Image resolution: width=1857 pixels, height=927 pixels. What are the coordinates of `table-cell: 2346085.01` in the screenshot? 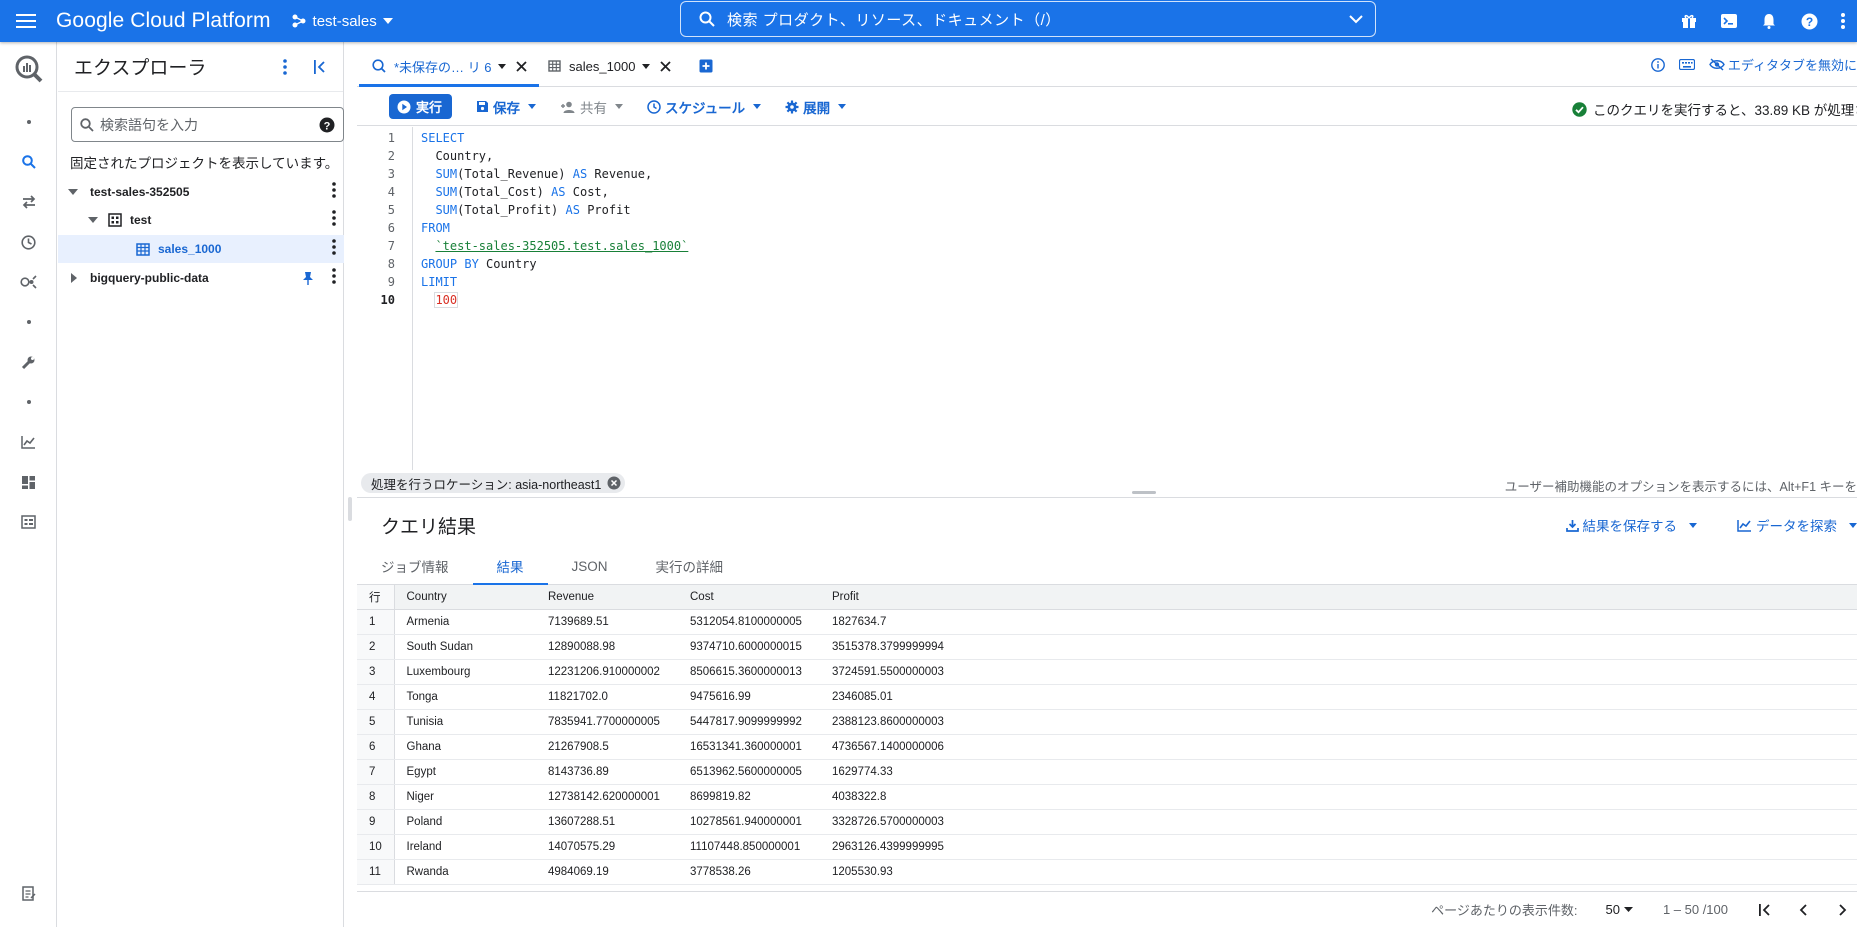 It's located at (1338, 697).